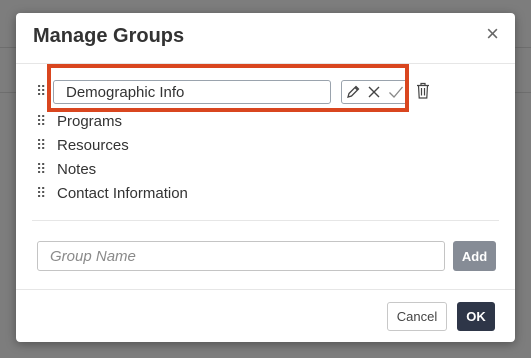 Image resolution: width=531 pixels, height=358 pixels. Describe the element at coordinates (265, 220) in the screenshot. I see `divider` at that location.